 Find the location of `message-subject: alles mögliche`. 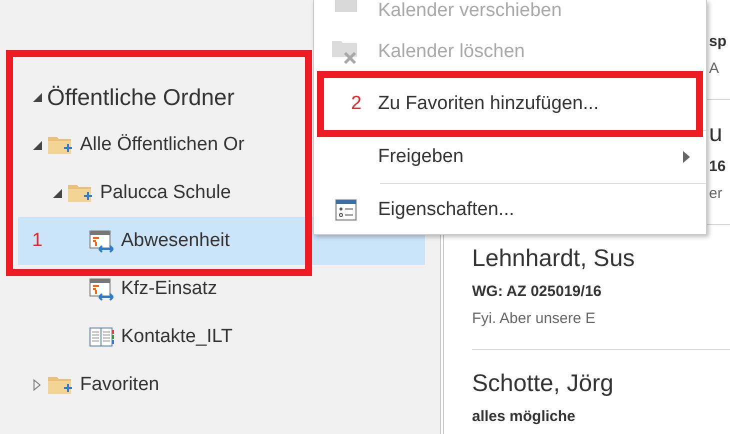

message-subject: alles mögliche is located at coordinates (524, 417).